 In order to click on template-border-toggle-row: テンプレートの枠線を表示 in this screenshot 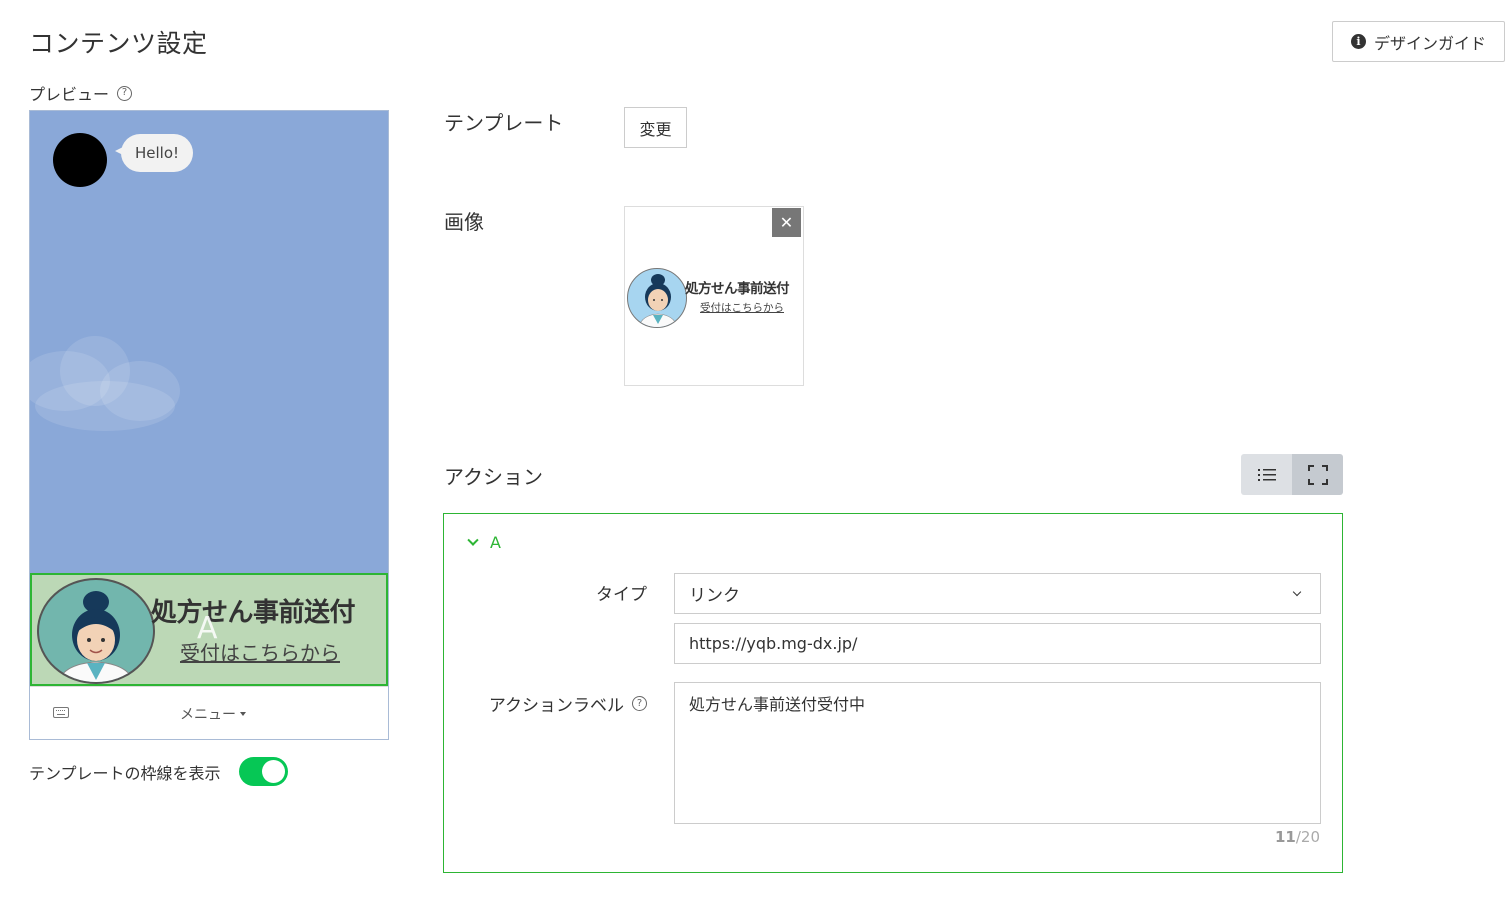, I will do `click(158, 771)`.